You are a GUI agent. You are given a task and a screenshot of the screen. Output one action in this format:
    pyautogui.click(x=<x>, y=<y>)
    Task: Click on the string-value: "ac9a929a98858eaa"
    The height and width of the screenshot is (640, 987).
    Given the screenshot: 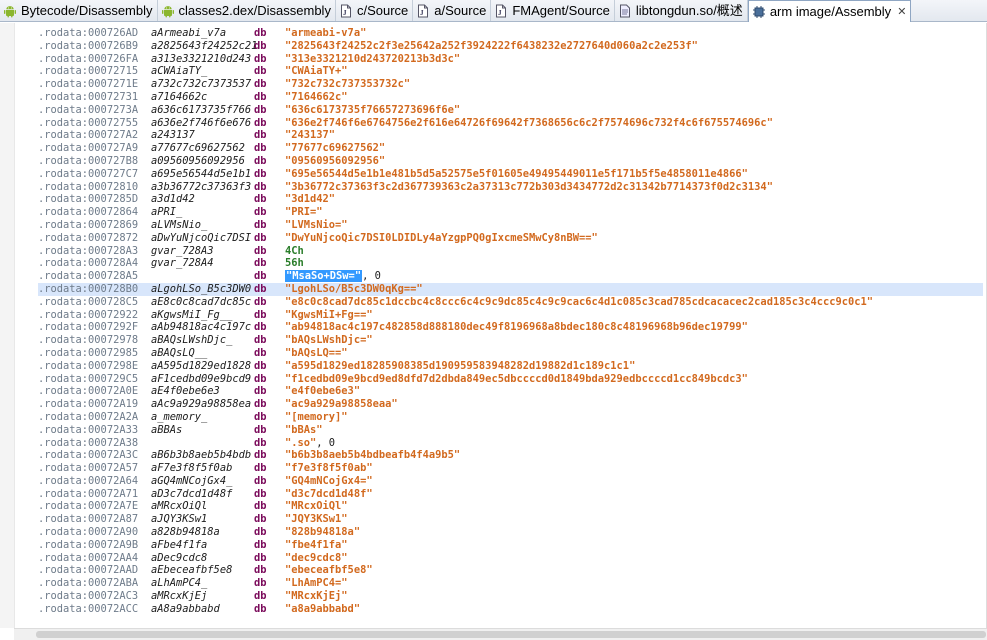 What is the action you would take?
    pyautogui.click(x=341, y=404)
    